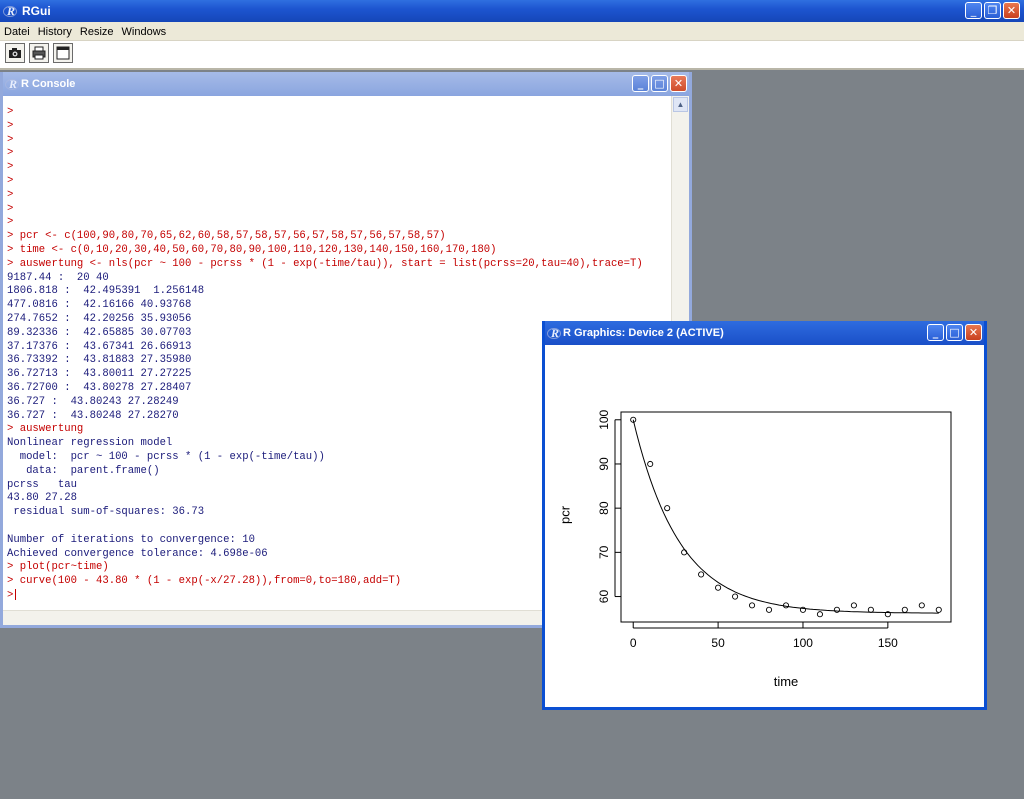 The image size is (1024, 799). Describe the element at coordinates (93, 401) in the screenshot. I see `console-line-text: 36.727 : 43.80243 27.28249` at that location.